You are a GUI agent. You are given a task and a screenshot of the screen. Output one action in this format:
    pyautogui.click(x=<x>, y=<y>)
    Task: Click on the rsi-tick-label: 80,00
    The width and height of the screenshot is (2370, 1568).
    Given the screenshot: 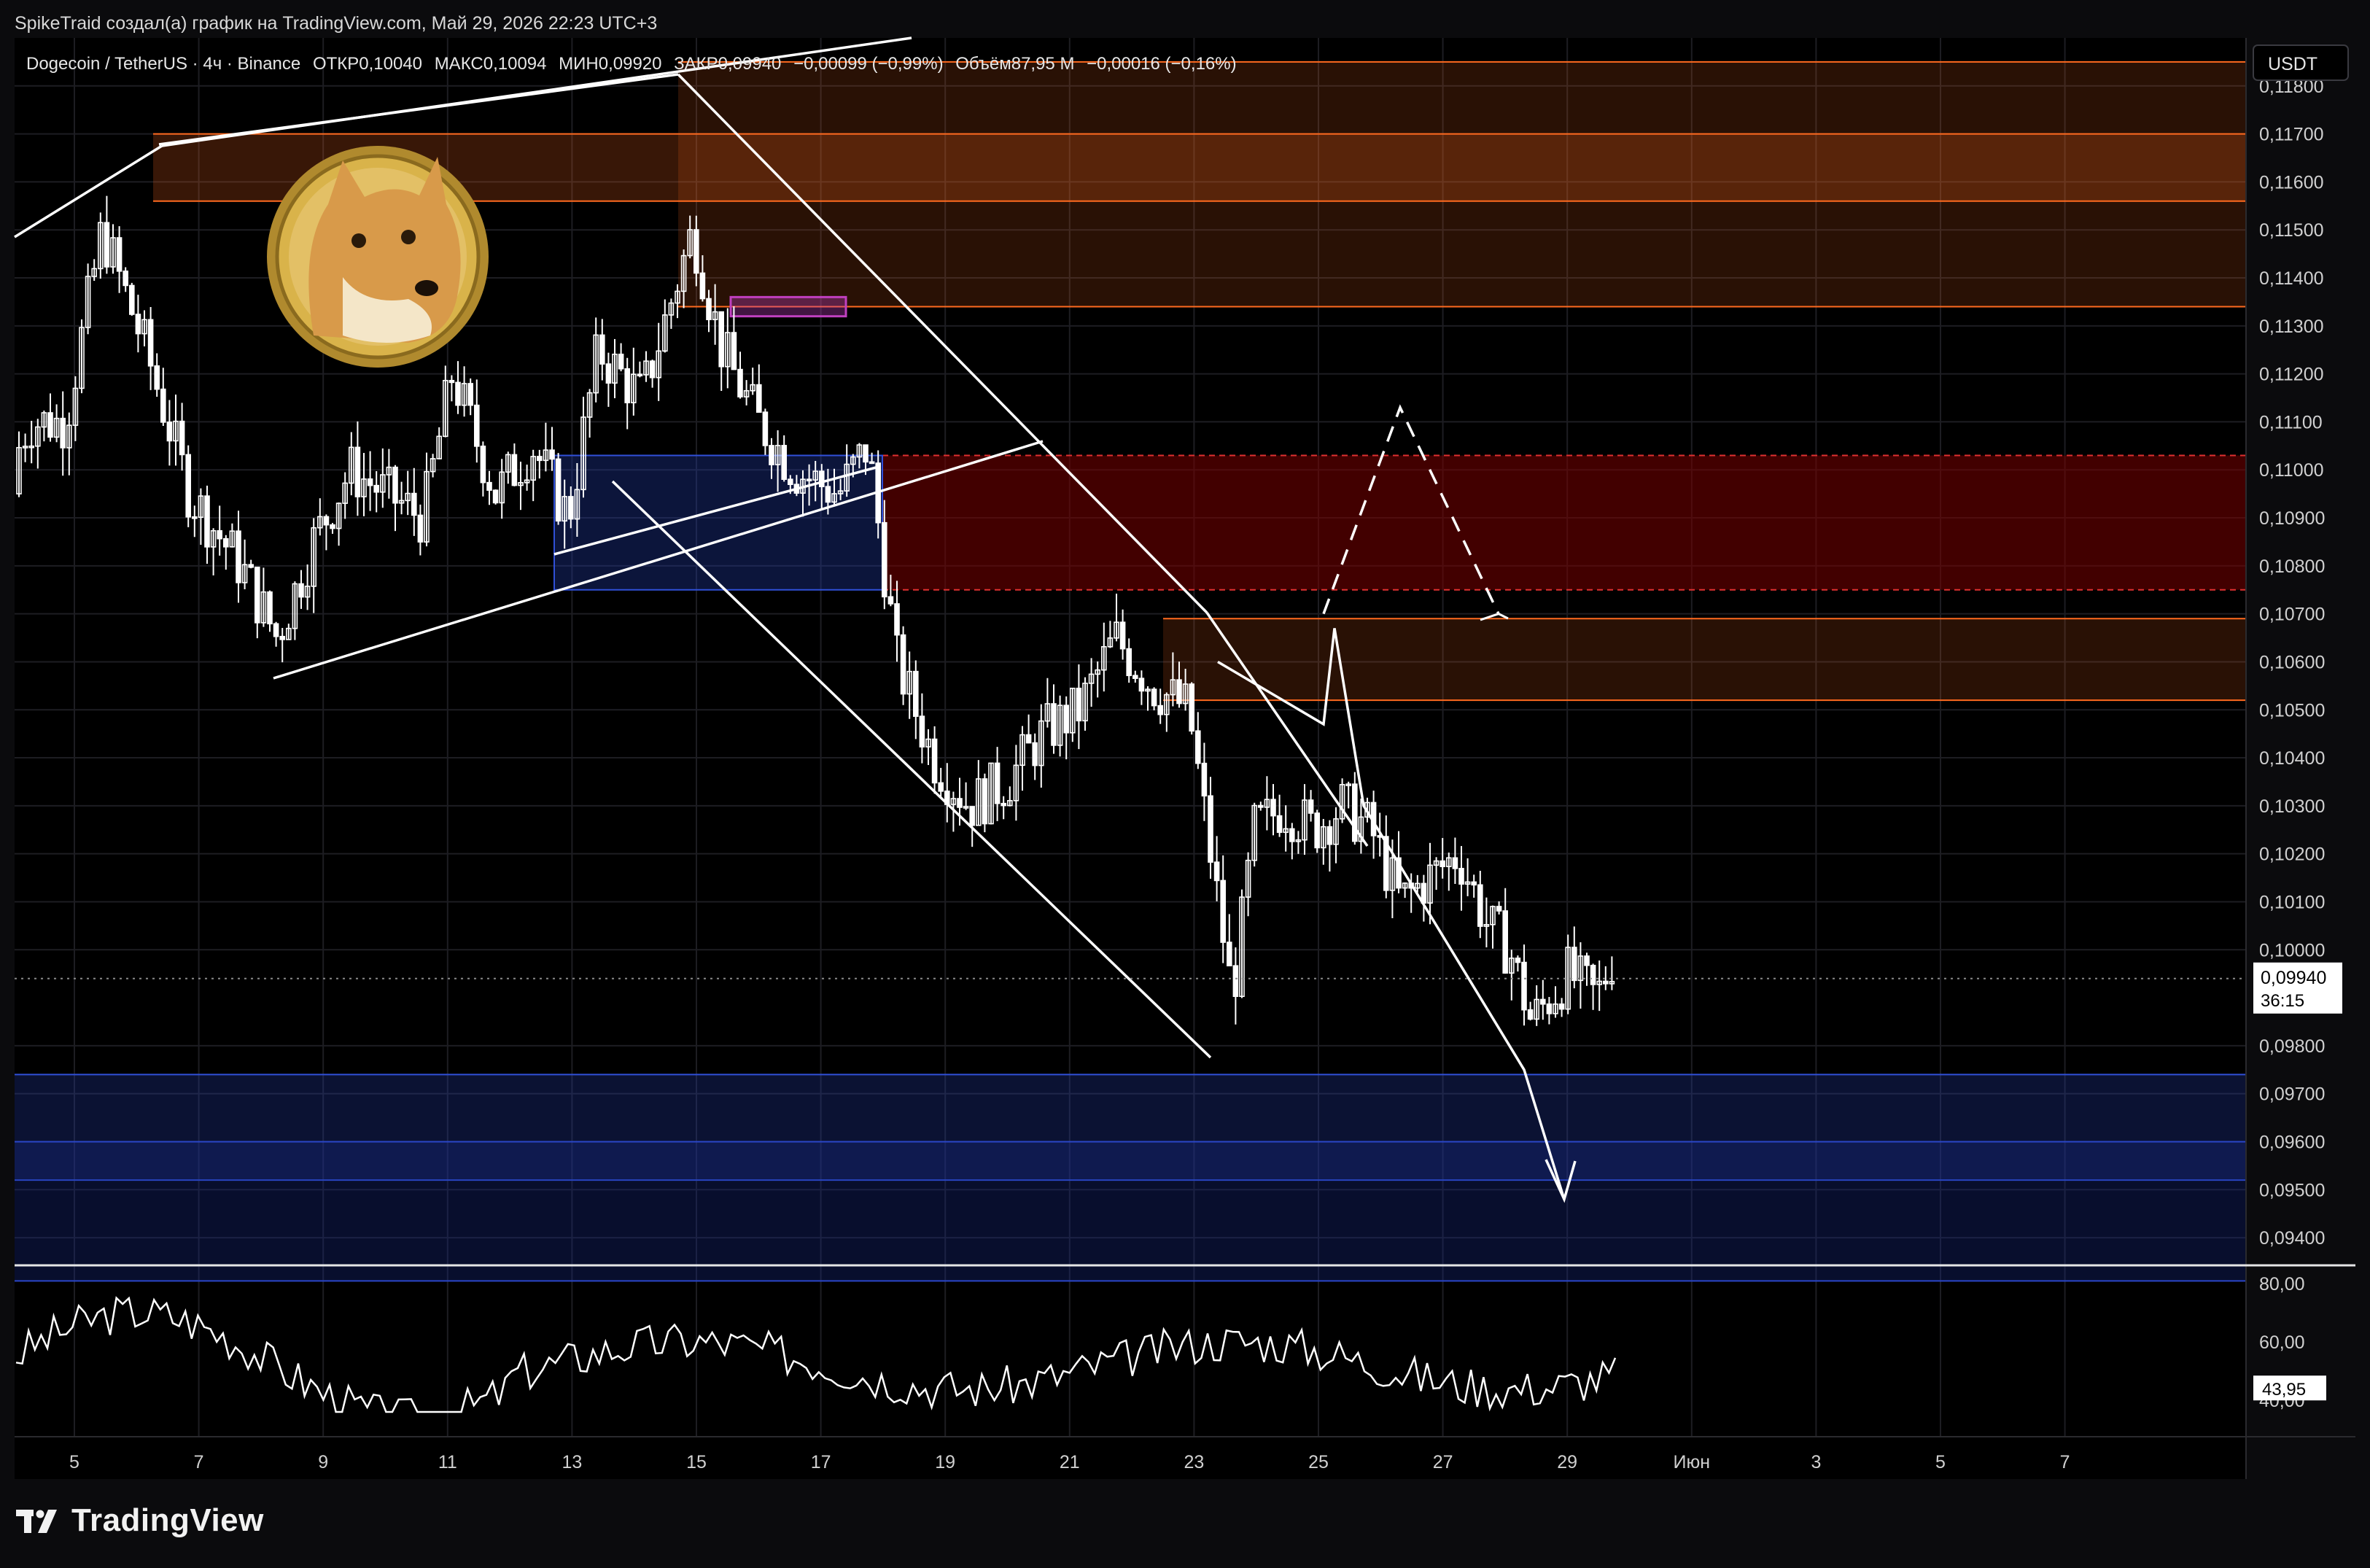 What is the action you would take?
    pyautogui.click(x=2282, y=1284)
    